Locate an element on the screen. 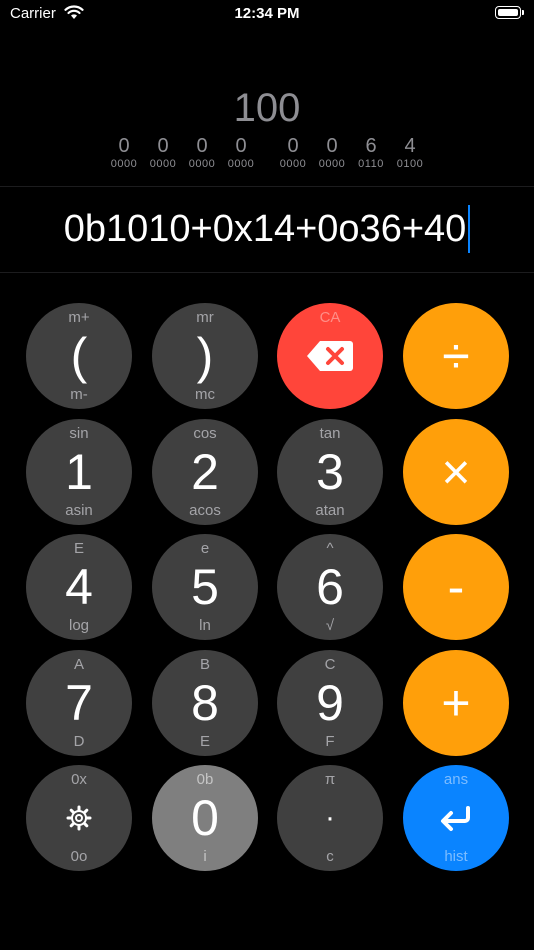 The width and height of the screenshot is (534, 950). settings-button: 0x 0o is located at coordinates (79, 818).